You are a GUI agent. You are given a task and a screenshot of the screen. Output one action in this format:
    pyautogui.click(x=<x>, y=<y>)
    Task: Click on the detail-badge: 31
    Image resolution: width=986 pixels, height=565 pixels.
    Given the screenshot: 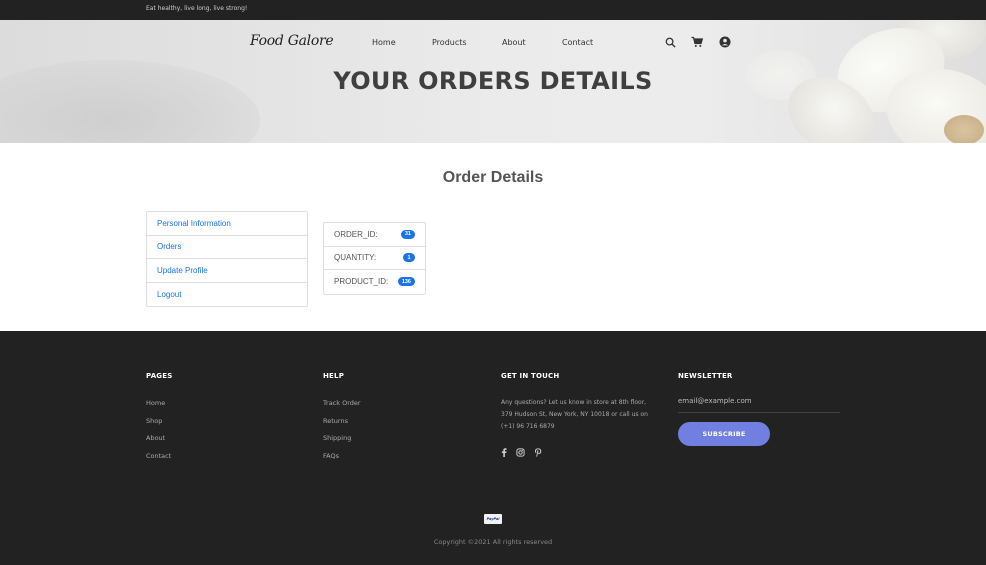 What is the action you would take?
    pyautogui.click(x=407, y=234)
    